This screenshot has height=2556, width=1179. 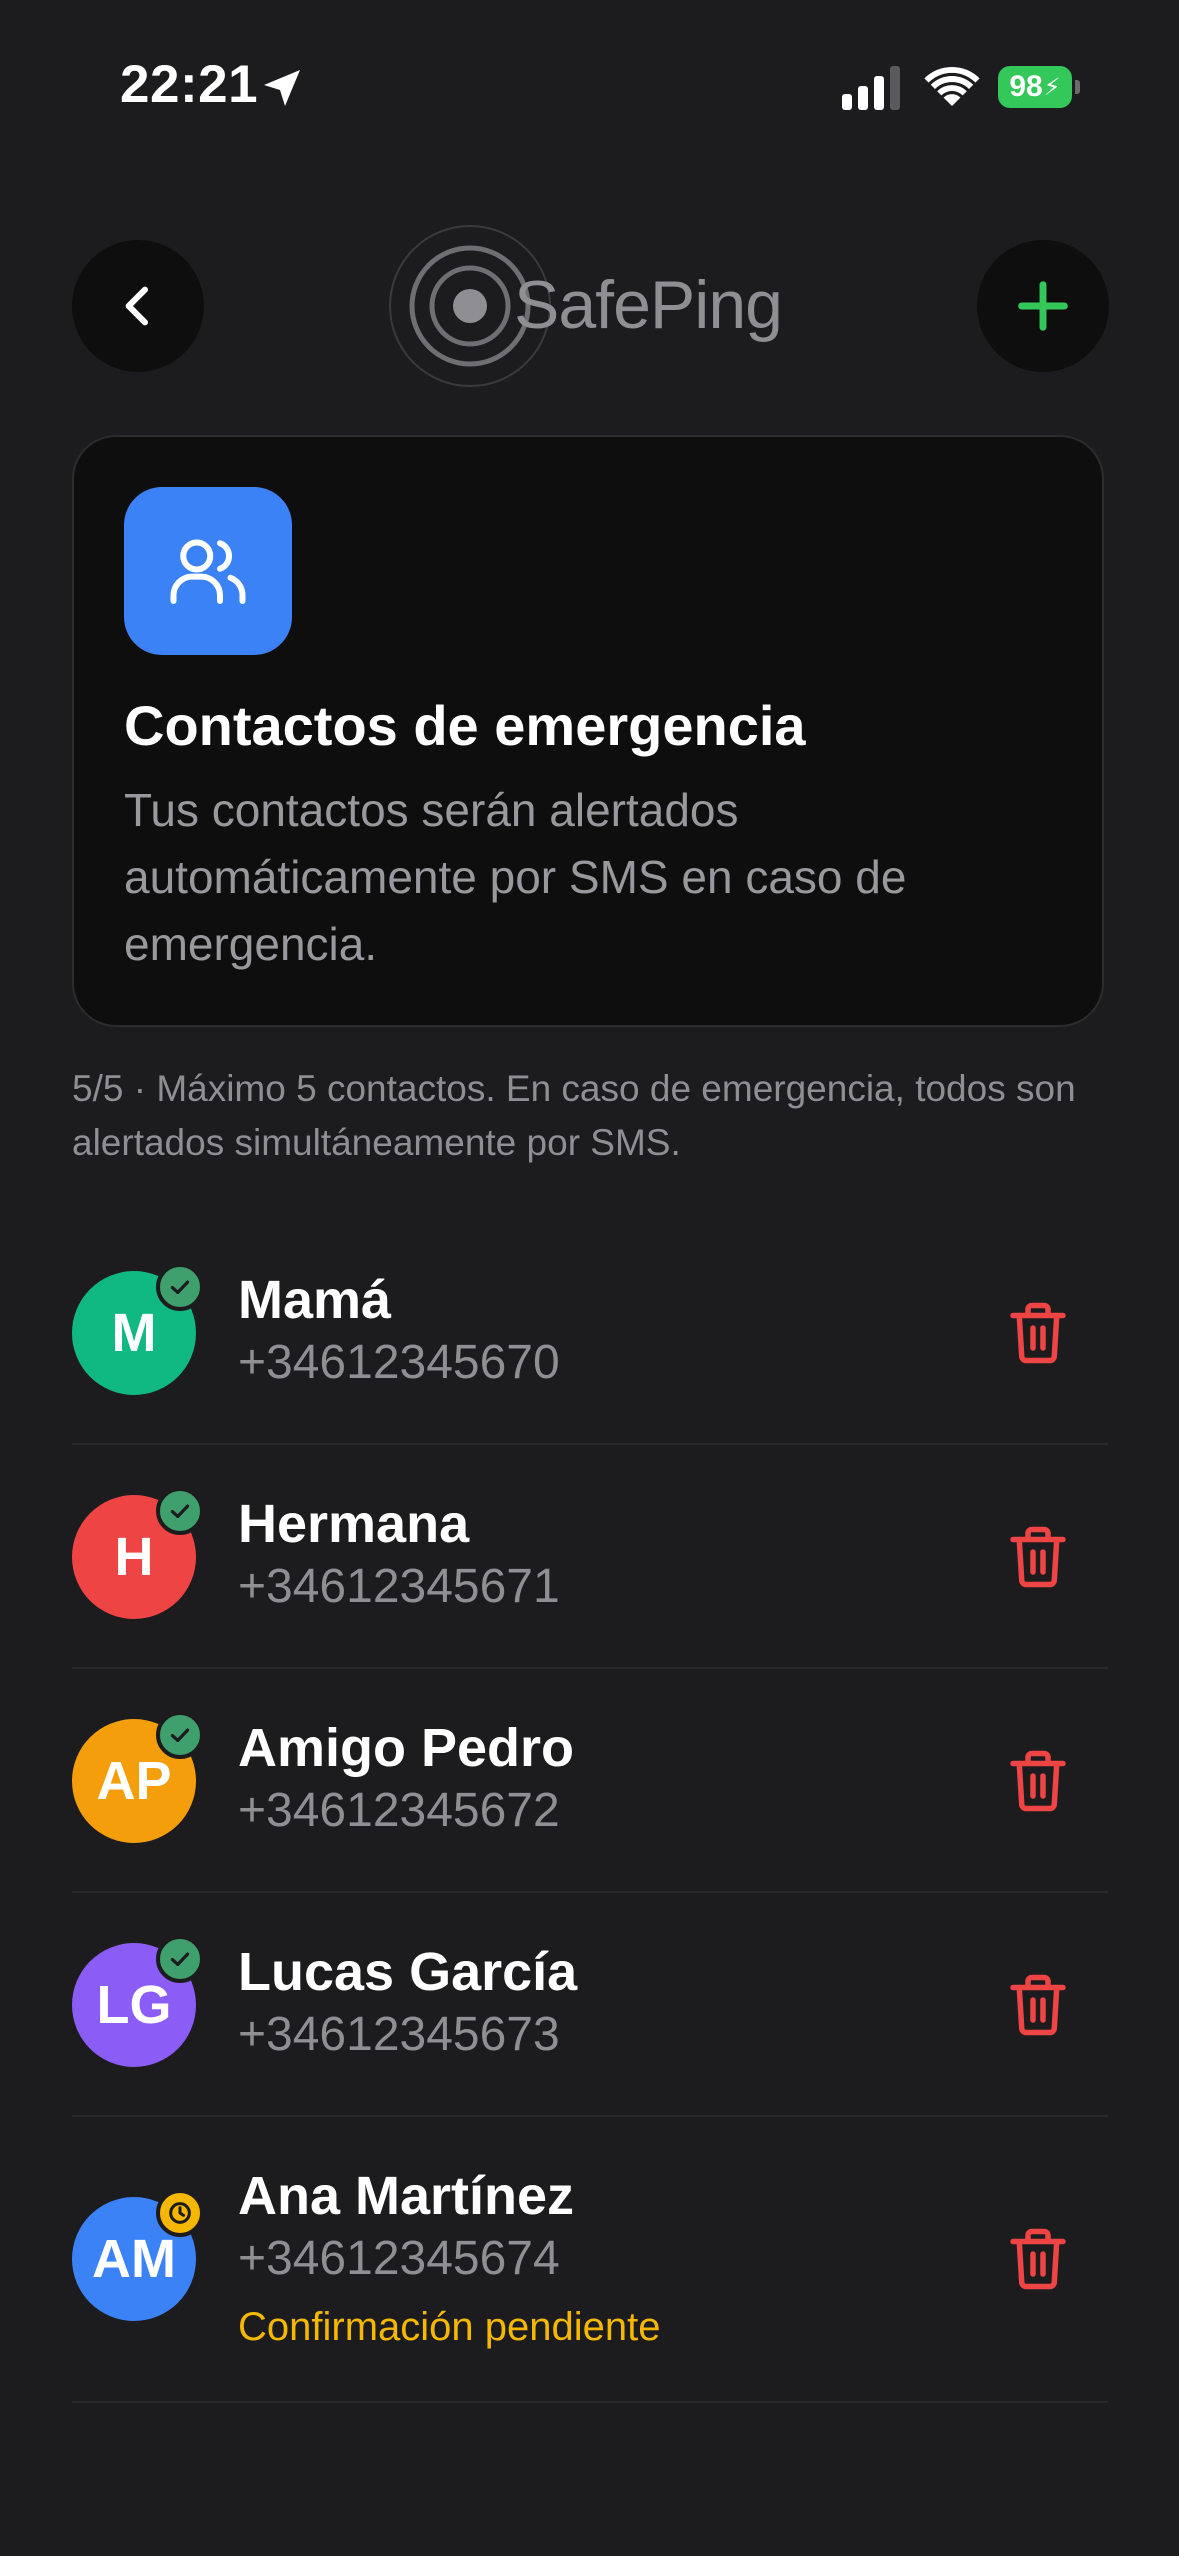 I want to click on users-icon, so click(x=208, y=571).